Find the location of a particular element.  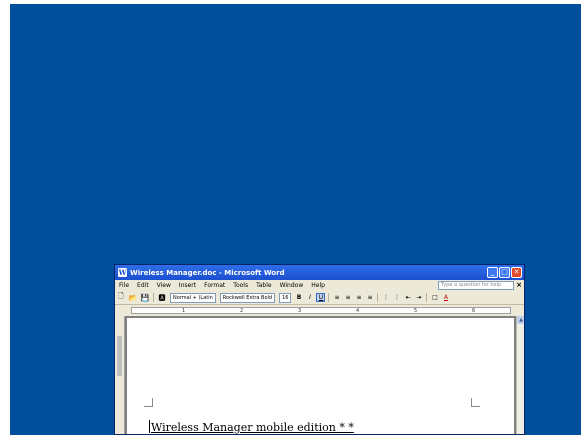

window-title: Wireless Manager.doc - Microsoft Word is located at coordinates (207, 272).